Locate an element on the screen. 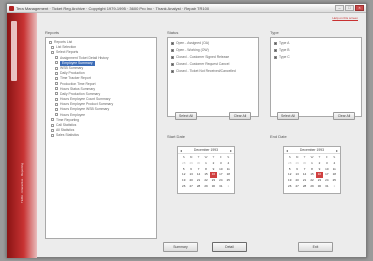 This screenshot has width=373, height=261. tree-item: Sales Statistics is located at coordinates (101, 135).